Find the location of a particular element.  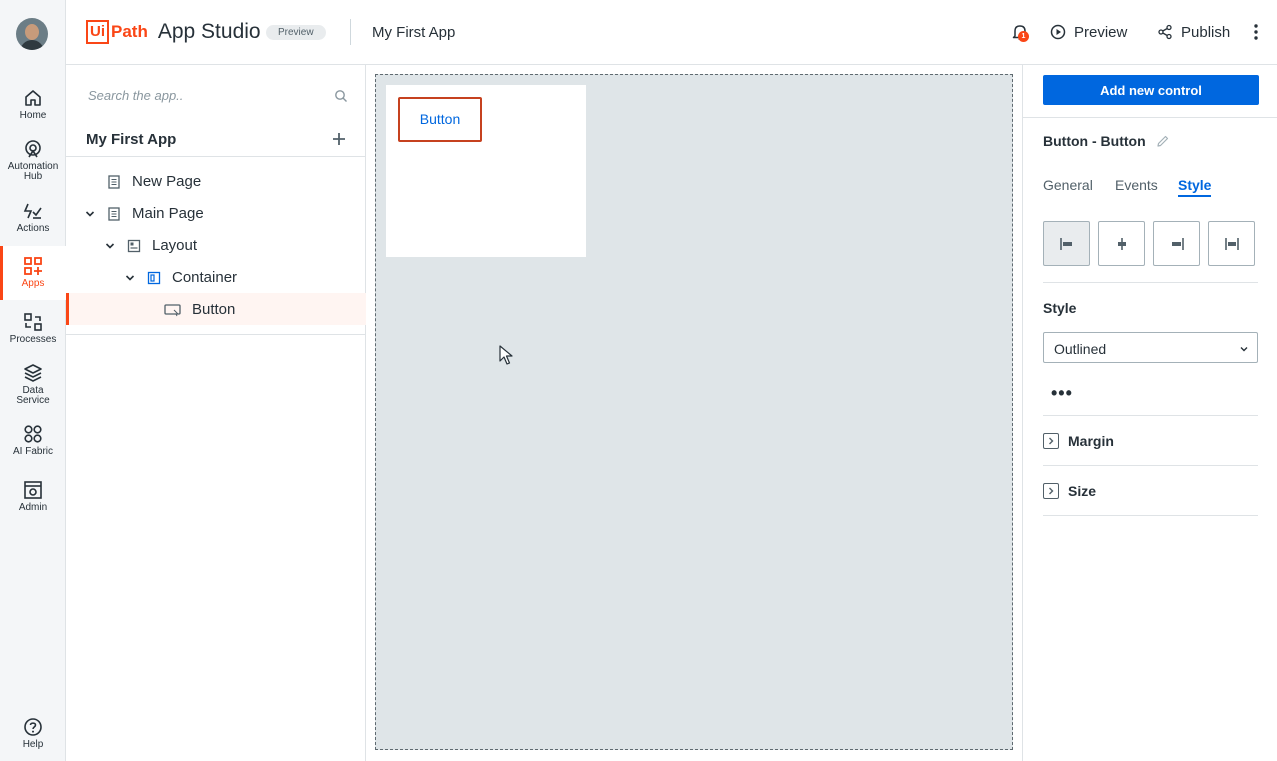

product-name: App Studio is located at coordinates (209, 31).